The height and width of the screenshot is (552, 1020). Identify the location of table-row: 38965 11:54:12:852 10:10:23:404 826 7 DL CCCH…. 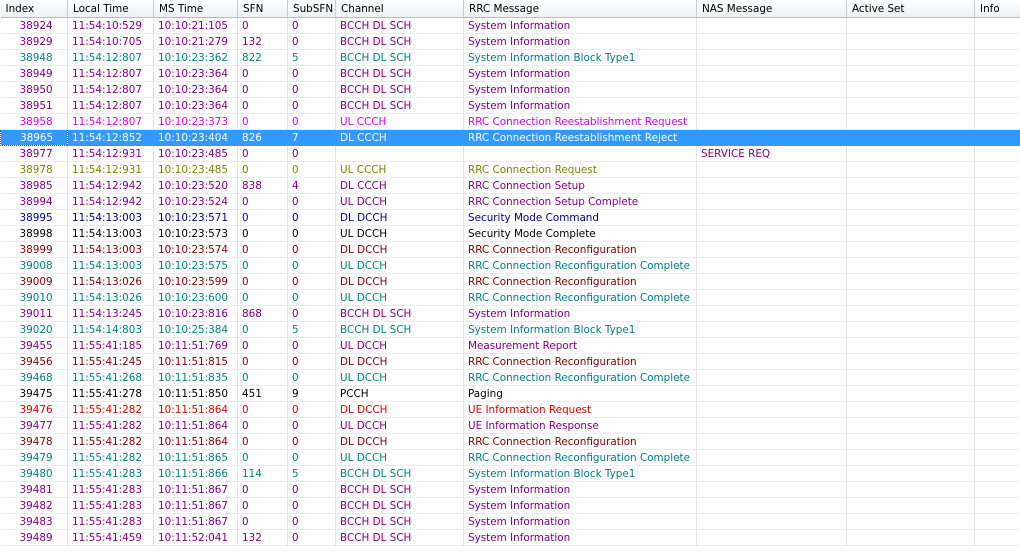
(510, 137).